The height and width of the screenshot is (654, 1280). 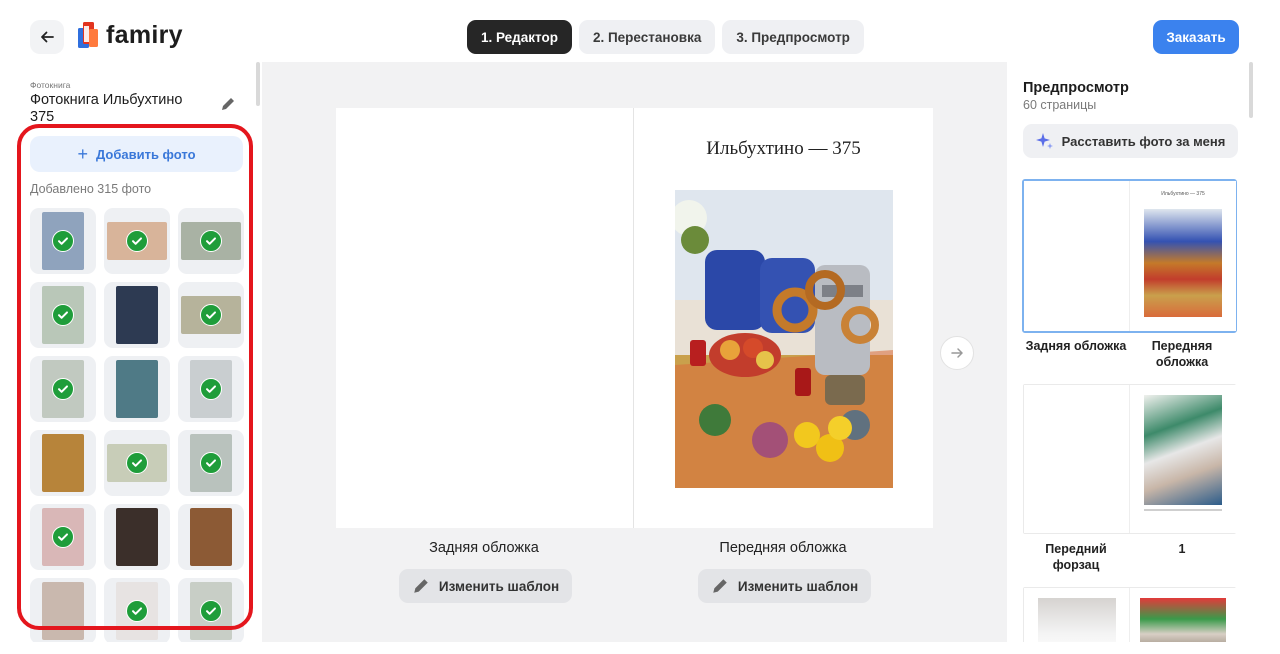 I want to click on tea-table-photo, so click(x=784, y=339).